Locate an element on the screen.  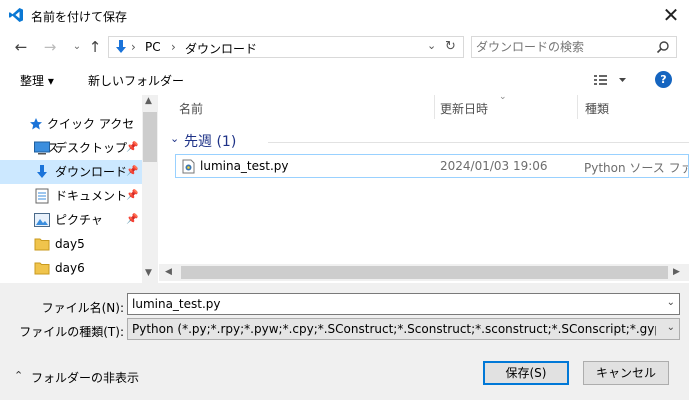
column-header-type: 種類 is located at coordinates (597, 108).